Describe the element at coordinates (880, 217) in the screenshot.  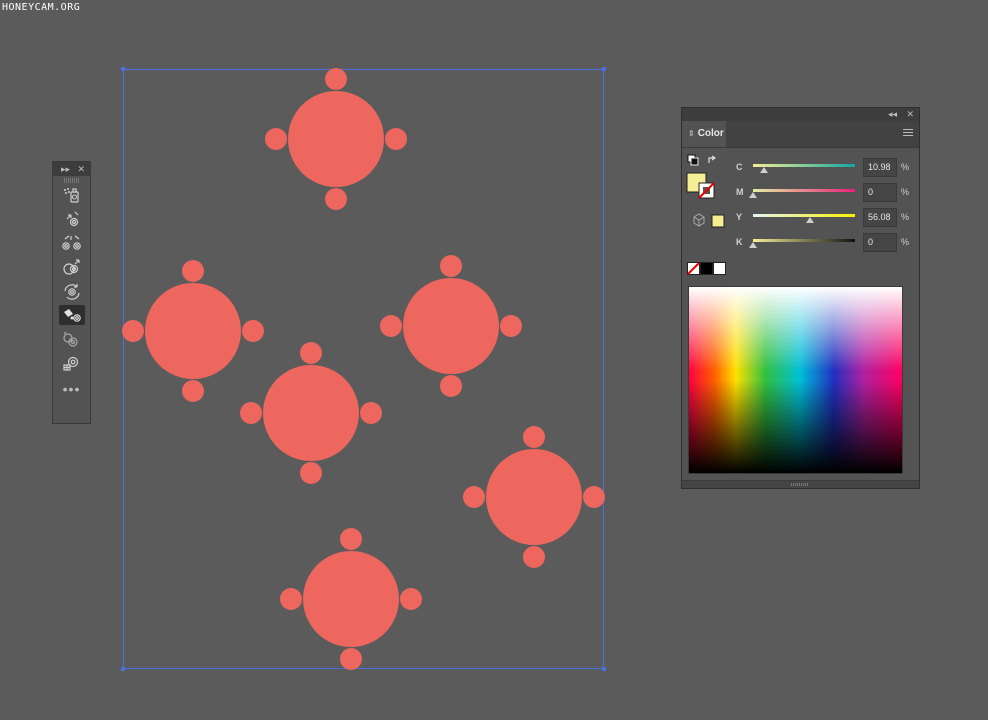
I see `yellow-value-field: 56.08` at that location.